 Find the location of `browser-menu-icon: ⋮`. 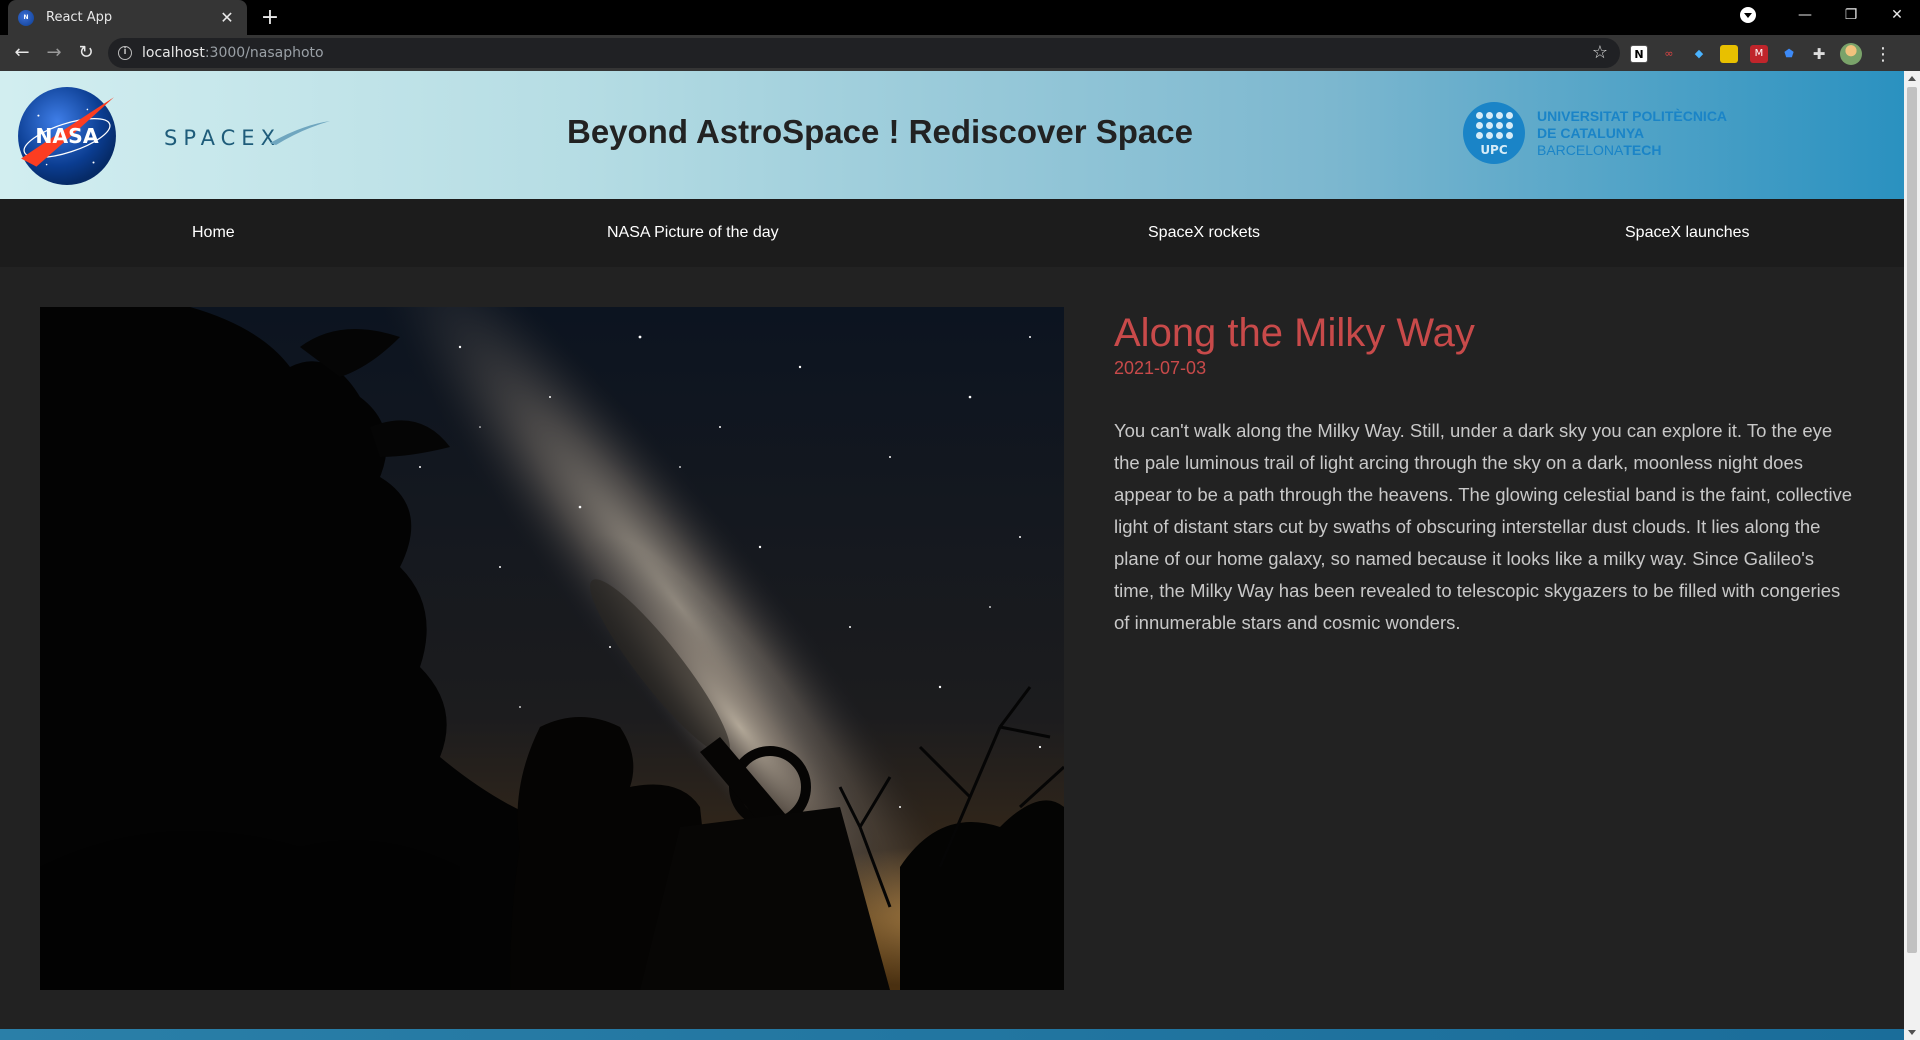

browser-menu-icon: ⋮ is located at coordinates (1883, 54).